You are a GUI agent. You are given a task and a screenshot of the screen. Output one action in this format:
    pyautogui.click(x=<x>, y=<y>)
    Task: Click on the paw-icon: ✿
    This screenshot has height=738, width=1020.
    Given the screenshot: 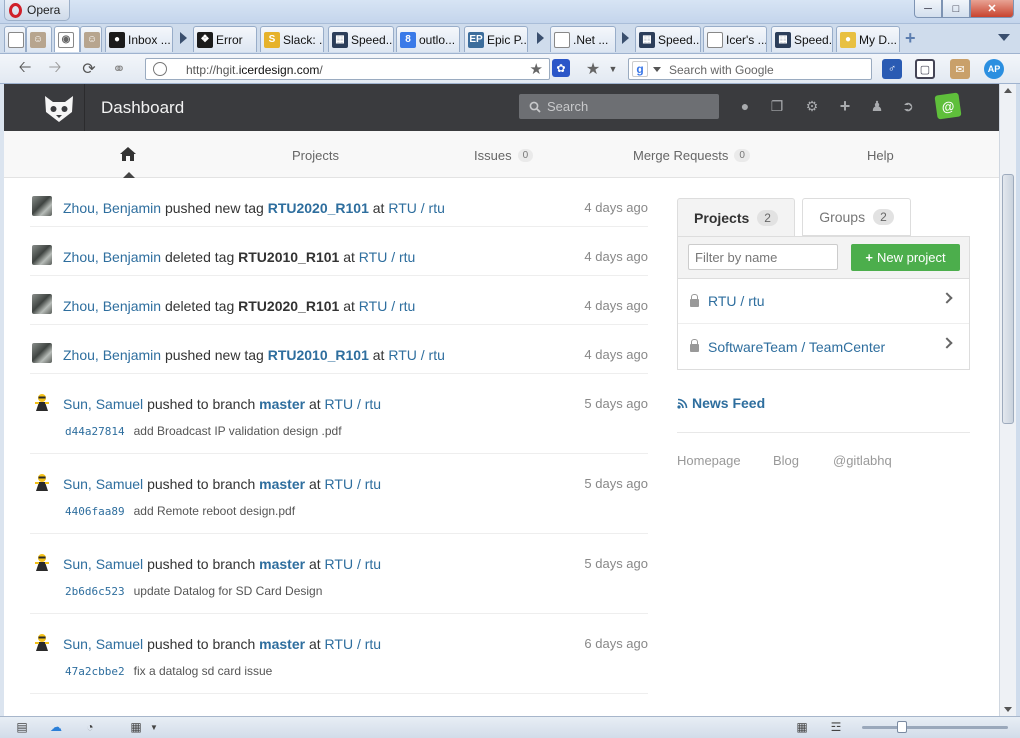 What is the action you would take?
    pyautogui.click(x=561, y=68)
    